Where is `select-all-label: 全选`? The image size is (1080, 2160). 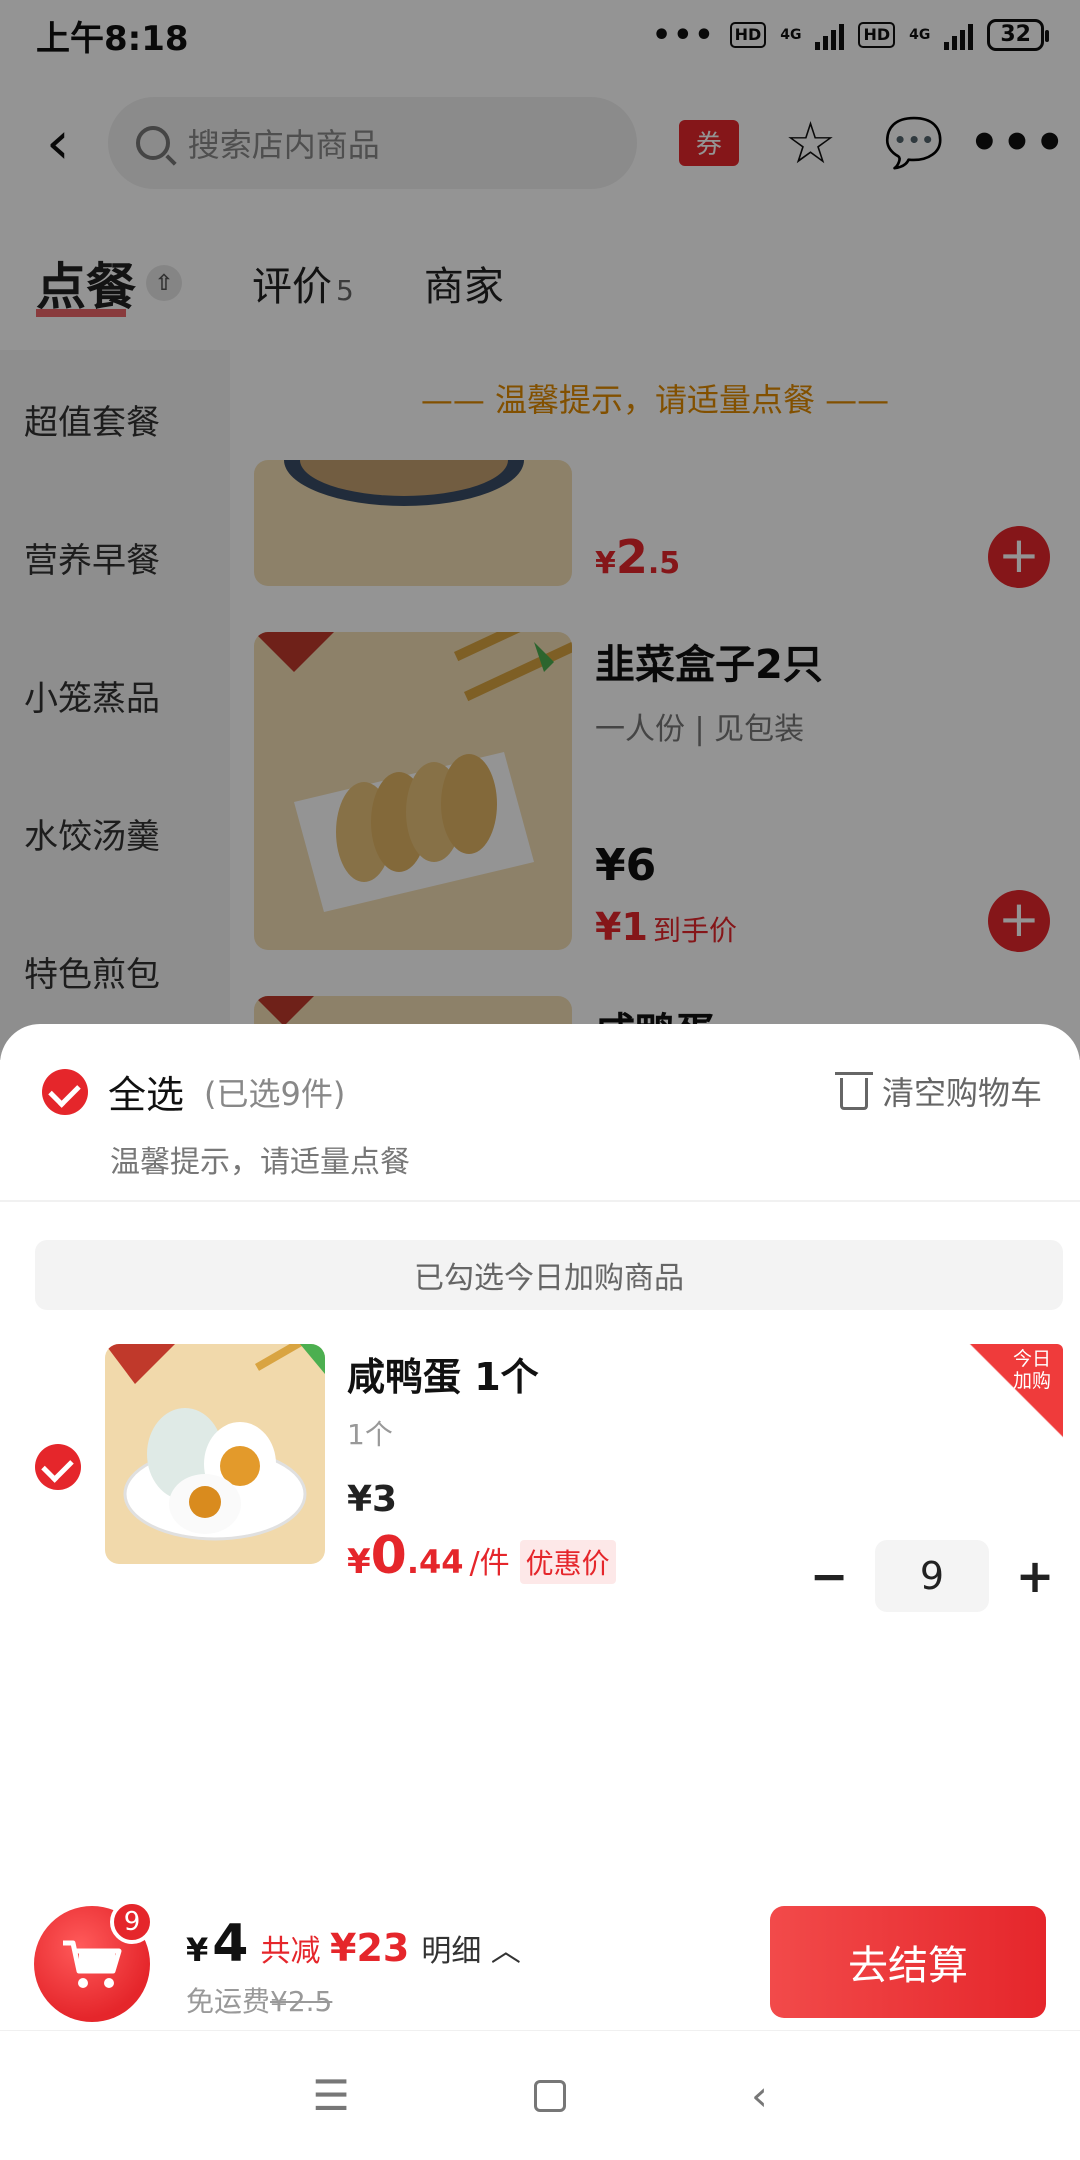
select-all-label: 全选 is located at coordinates (146, 1091).